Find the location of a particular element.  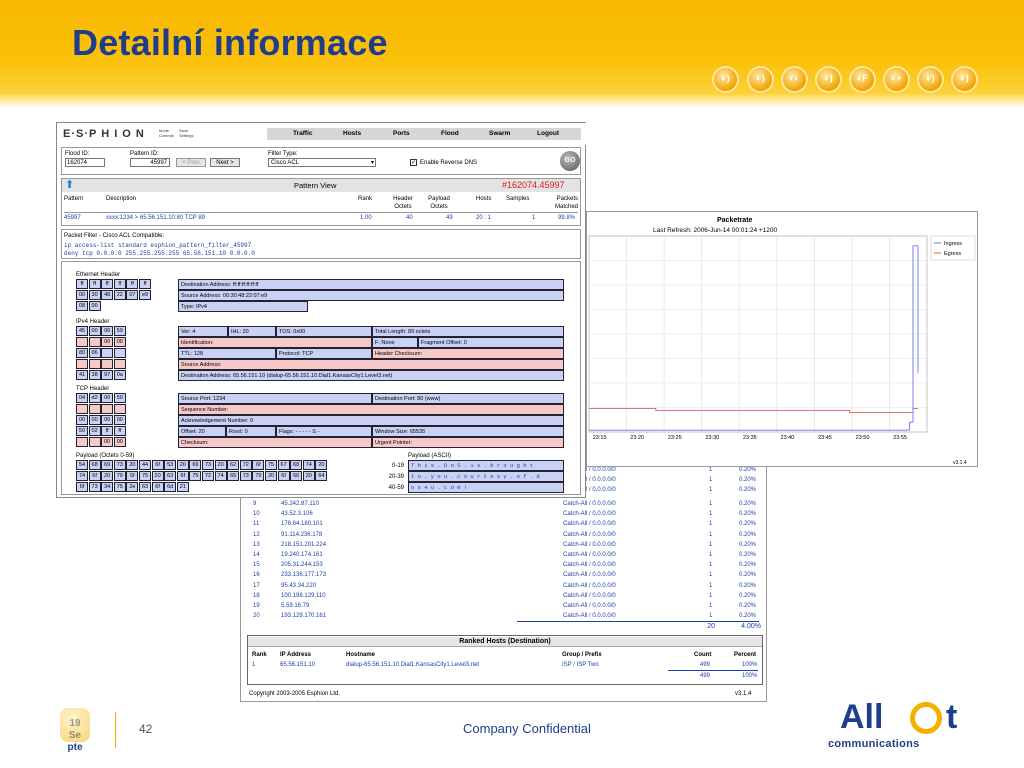

col-rank: Rank is located at coordinates (365, 199).